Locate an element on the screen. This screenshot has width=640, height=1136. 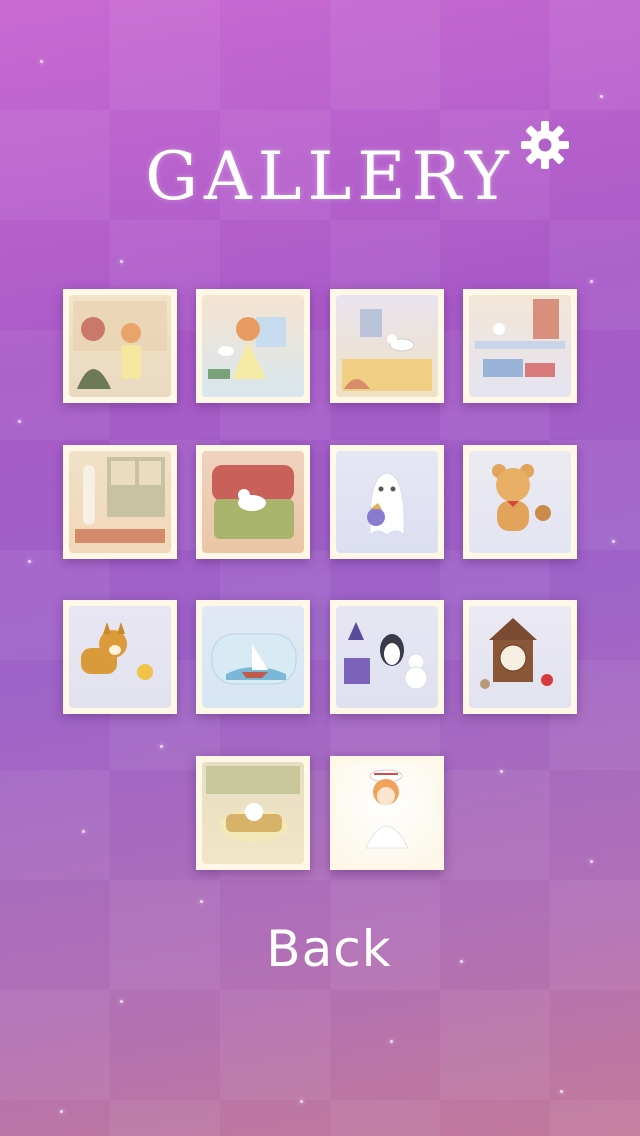
back-button: Back is located at coordinates (320, 949).